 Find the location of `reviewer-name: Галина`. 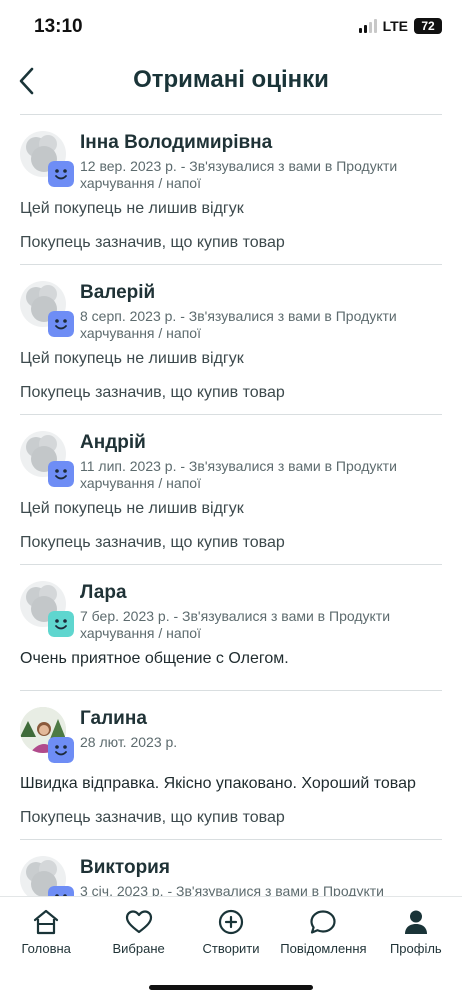

reviewer-name: Галина is located at coordinates (261, 719).